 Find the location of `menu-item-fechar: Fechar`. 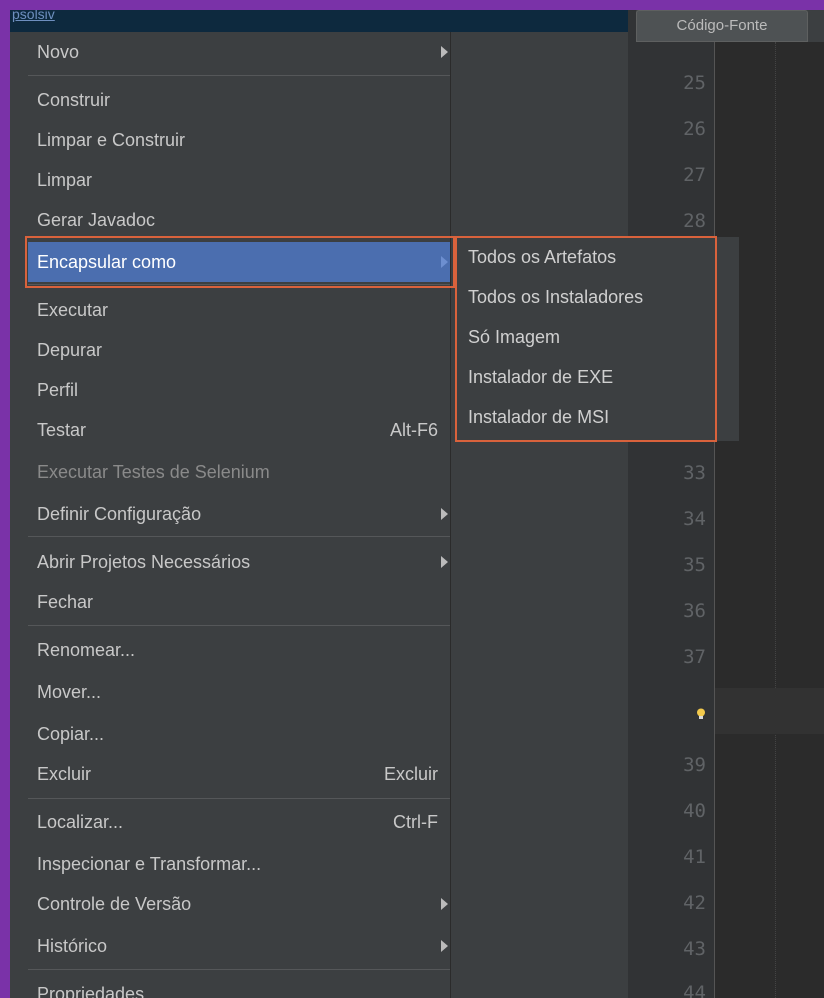

menu-item-fechar: Fechar is located at coordinates (239, 602).